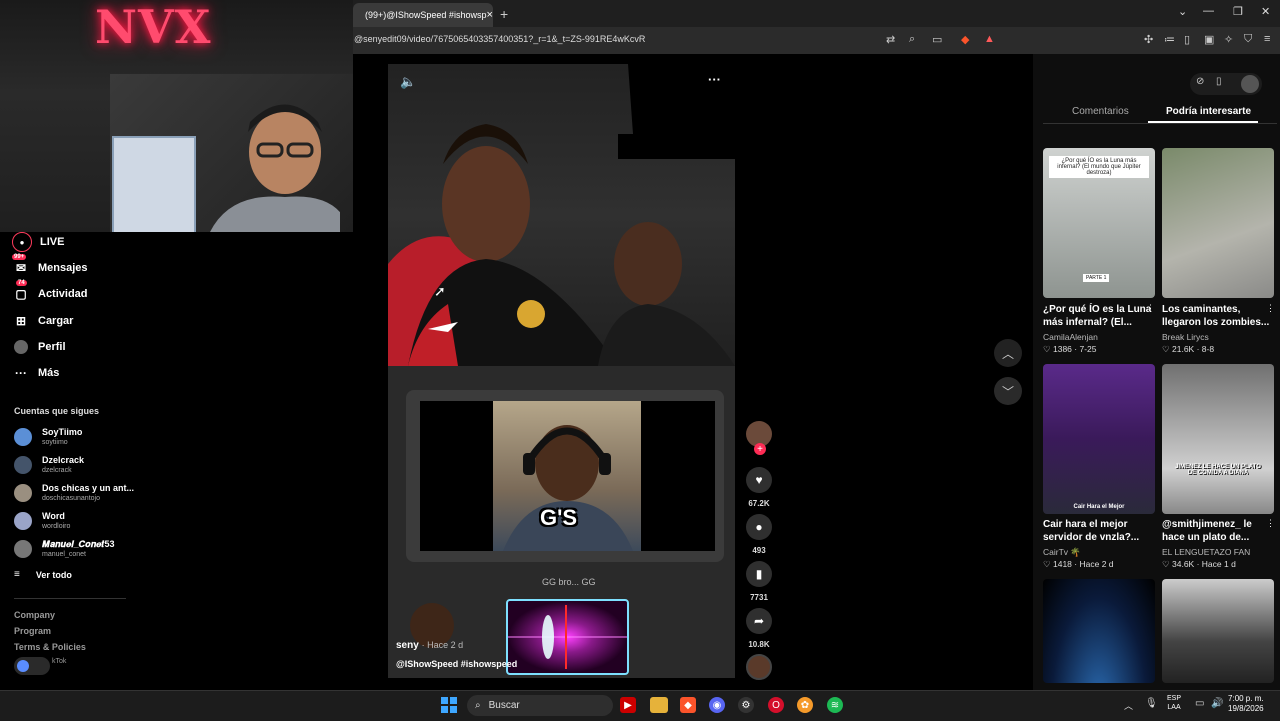 Image resolution: width=1280 pixels, height=721 pixels. Describe the element at coordinates (1208, 11) in the screenshot. I see `minimize-icon: —` at that location.